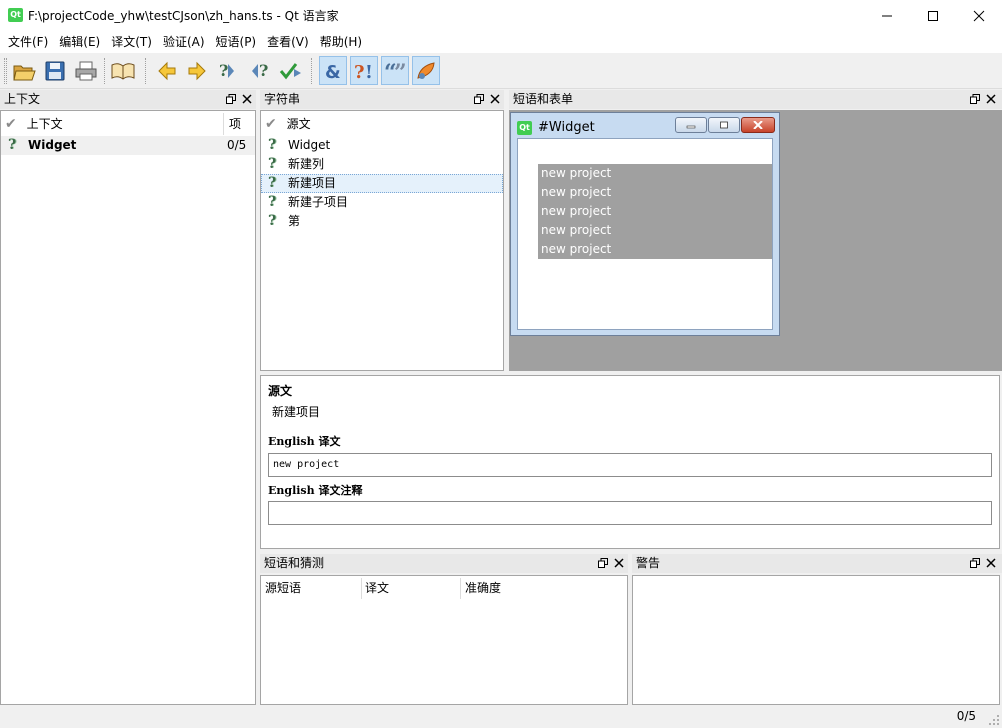 The height and width of the screenshot is (728, 1002). I want to click on source-label: 源文, so click(280, 391).